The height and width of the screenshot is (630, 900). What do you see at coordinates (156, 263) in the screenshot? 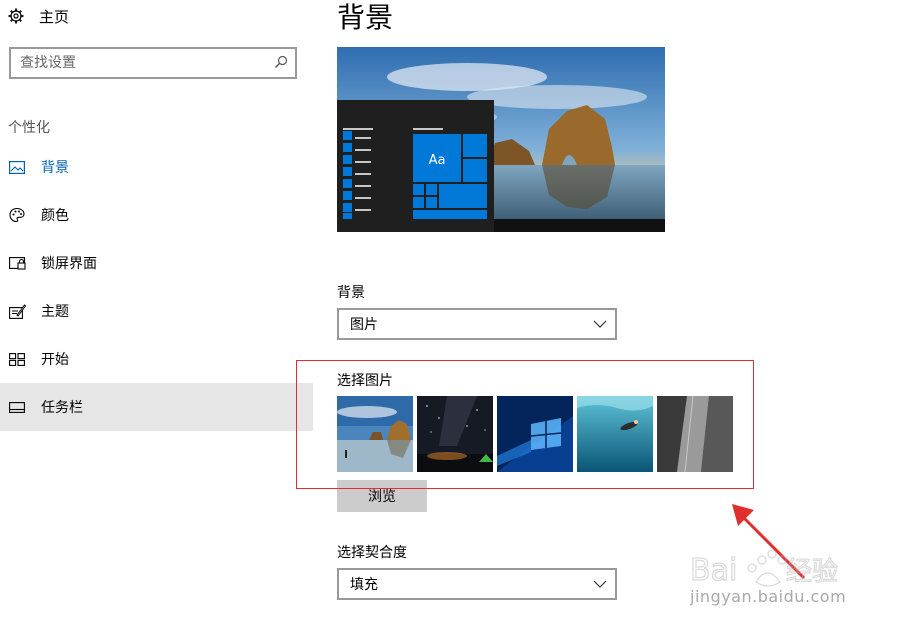
I see `sidebar-item-lock-screen: 锁屏界面` at bounding box center [156, 263].